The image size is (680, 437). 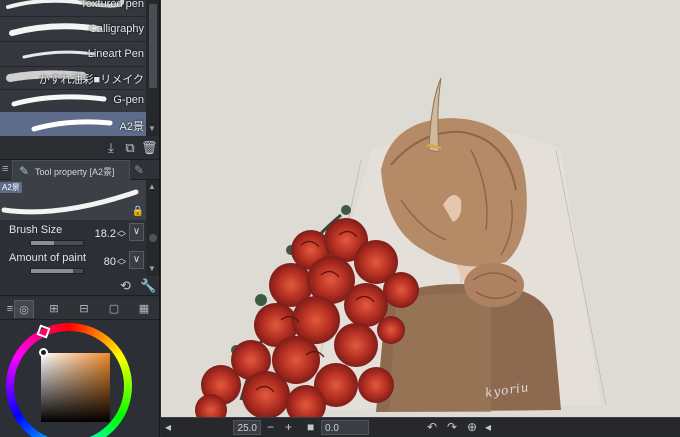 I want to click on fit-icon: ■, so click(x=310, y=427).